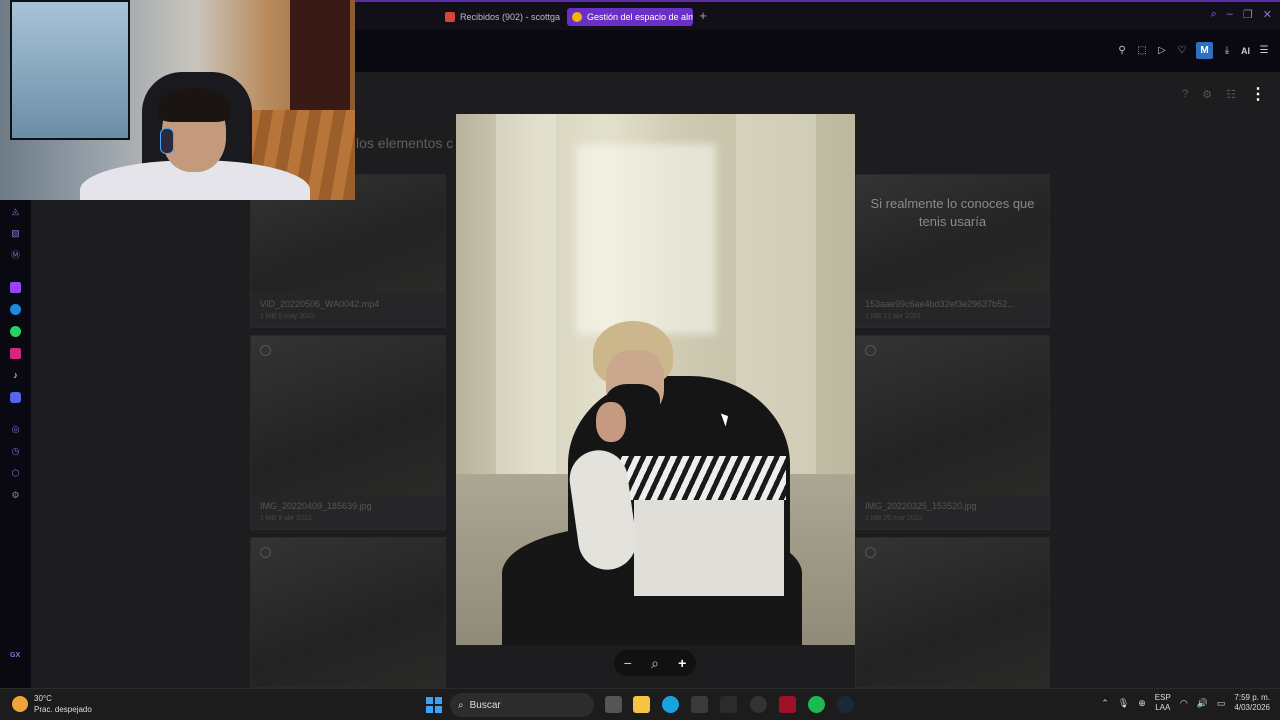 This screenshot has height=720, width=1280. Describe the element at coordinates (500, 17) in the screenshot. I see `tab-gmail: Recibidos (902) - scottga` at that location.